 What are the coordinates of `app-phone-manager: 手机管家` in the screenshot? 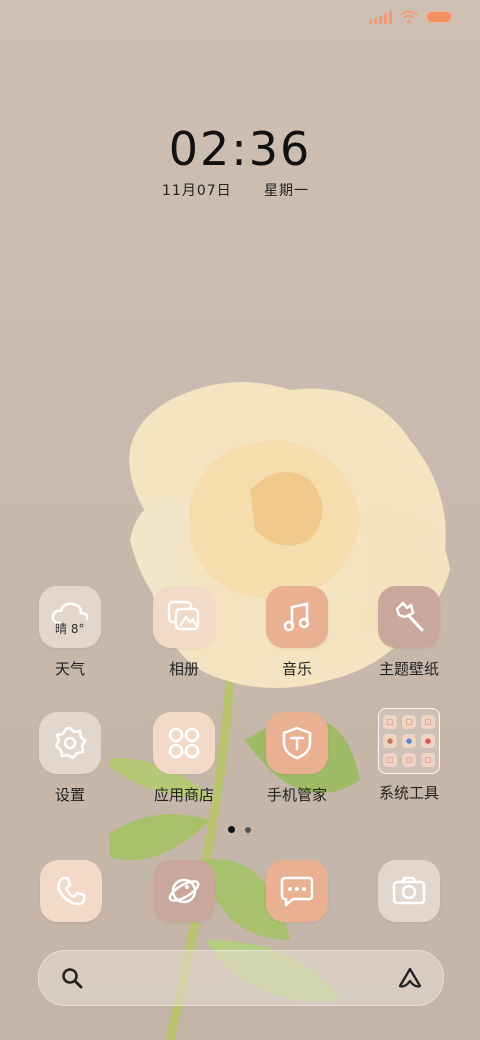 It's located at (297, 758).